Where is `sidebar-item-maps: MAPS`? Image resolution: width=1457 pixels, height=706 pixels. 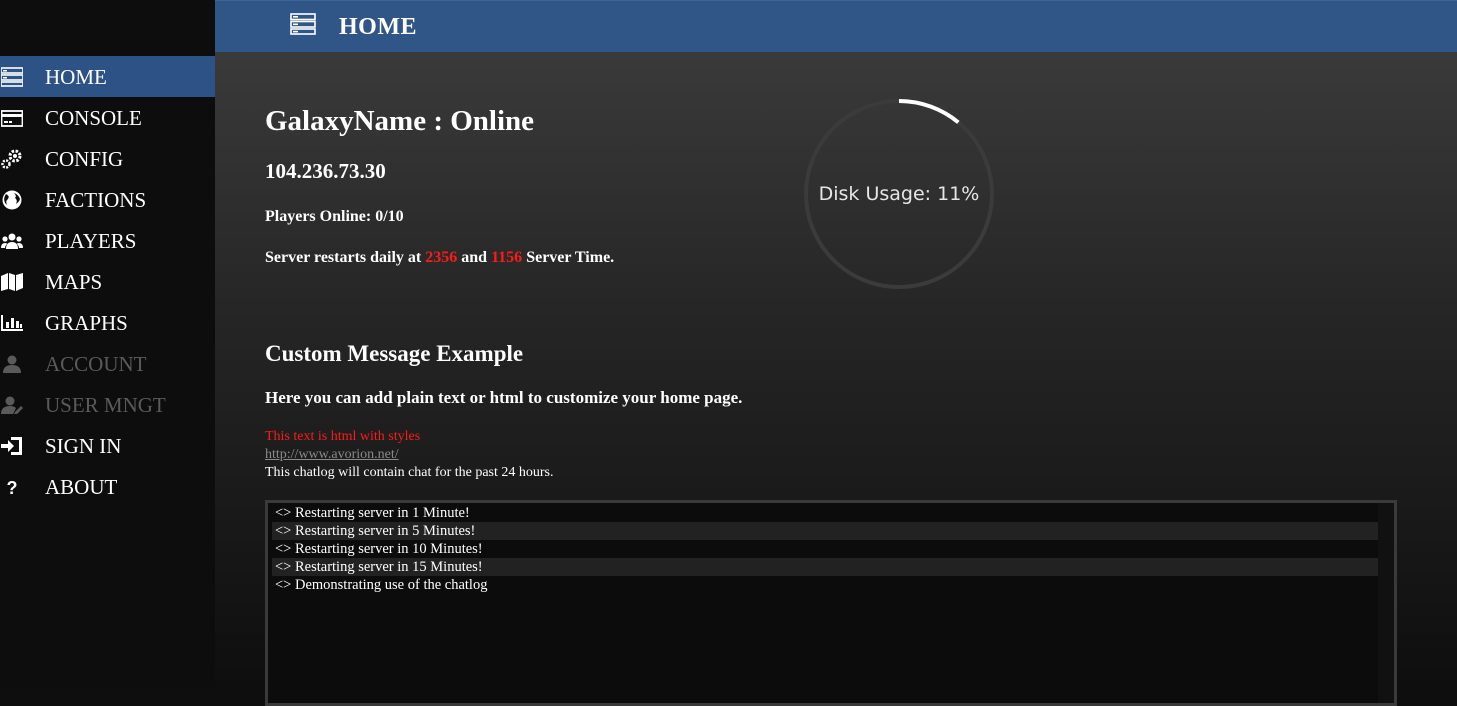
sidebar-item-maps: MAPS is located at coordinates (107, 281).